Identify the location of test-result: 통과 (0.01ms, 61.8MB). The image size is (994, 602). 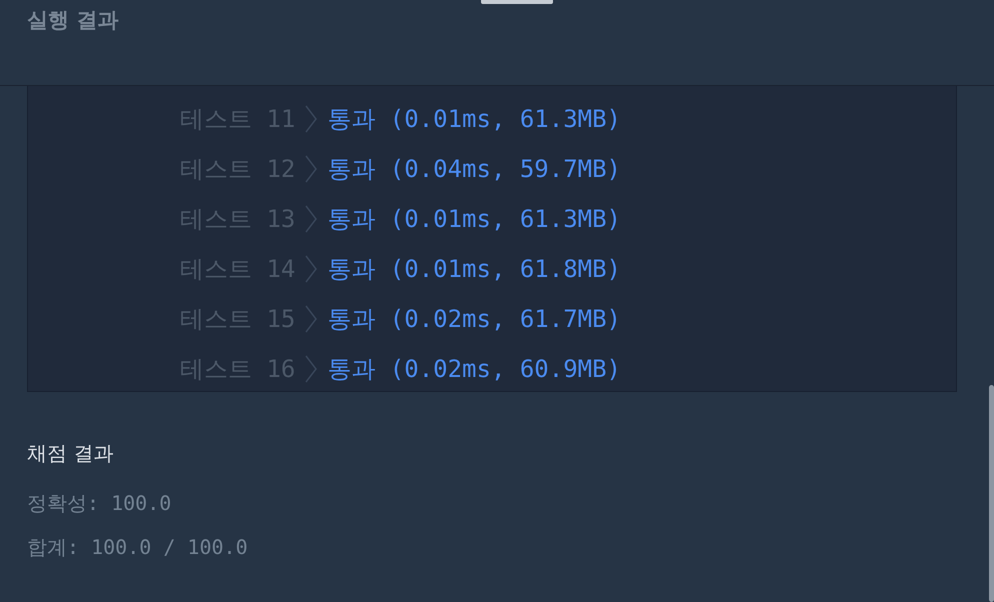
(474, 269).